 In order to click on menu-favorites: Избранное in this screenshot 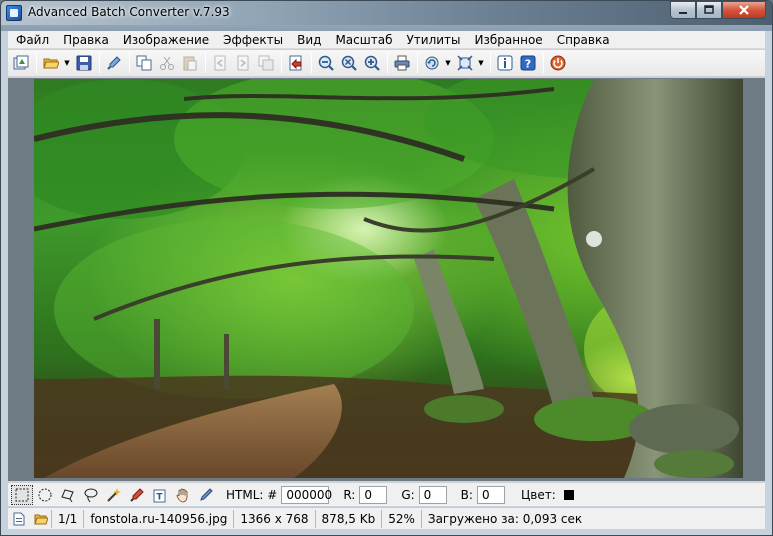, I will do `click(509, 40)`.